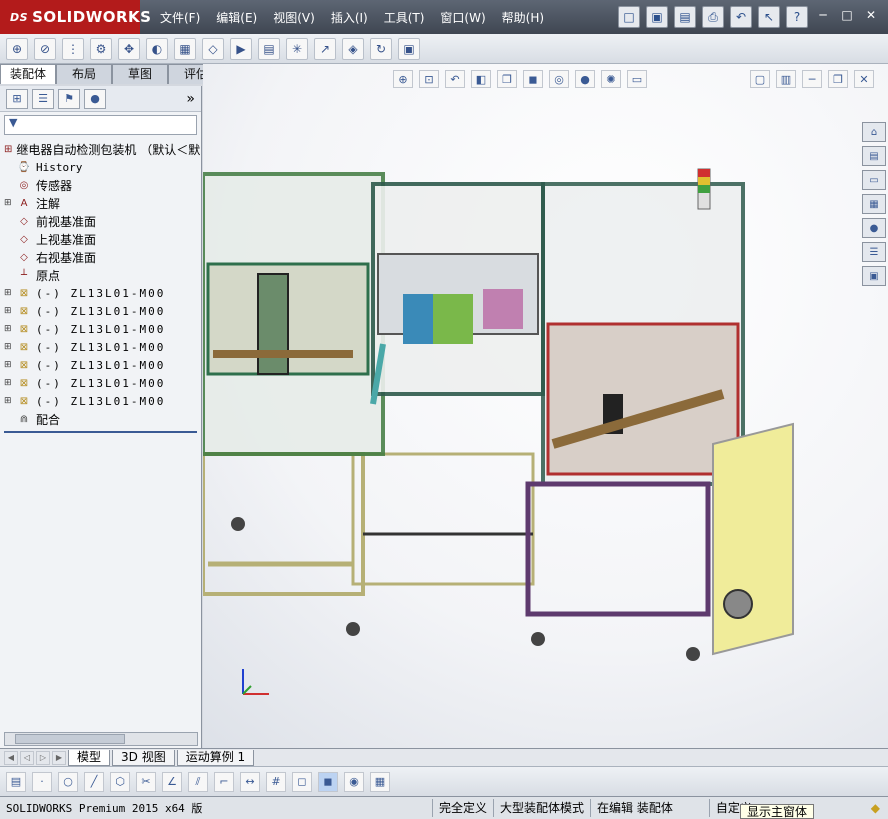 This screenshot has height=819, width=888. What do you see at coordinates (276, 781) in the screenshot?
I see `grid-icon: #` at bounding box center [276, 781].